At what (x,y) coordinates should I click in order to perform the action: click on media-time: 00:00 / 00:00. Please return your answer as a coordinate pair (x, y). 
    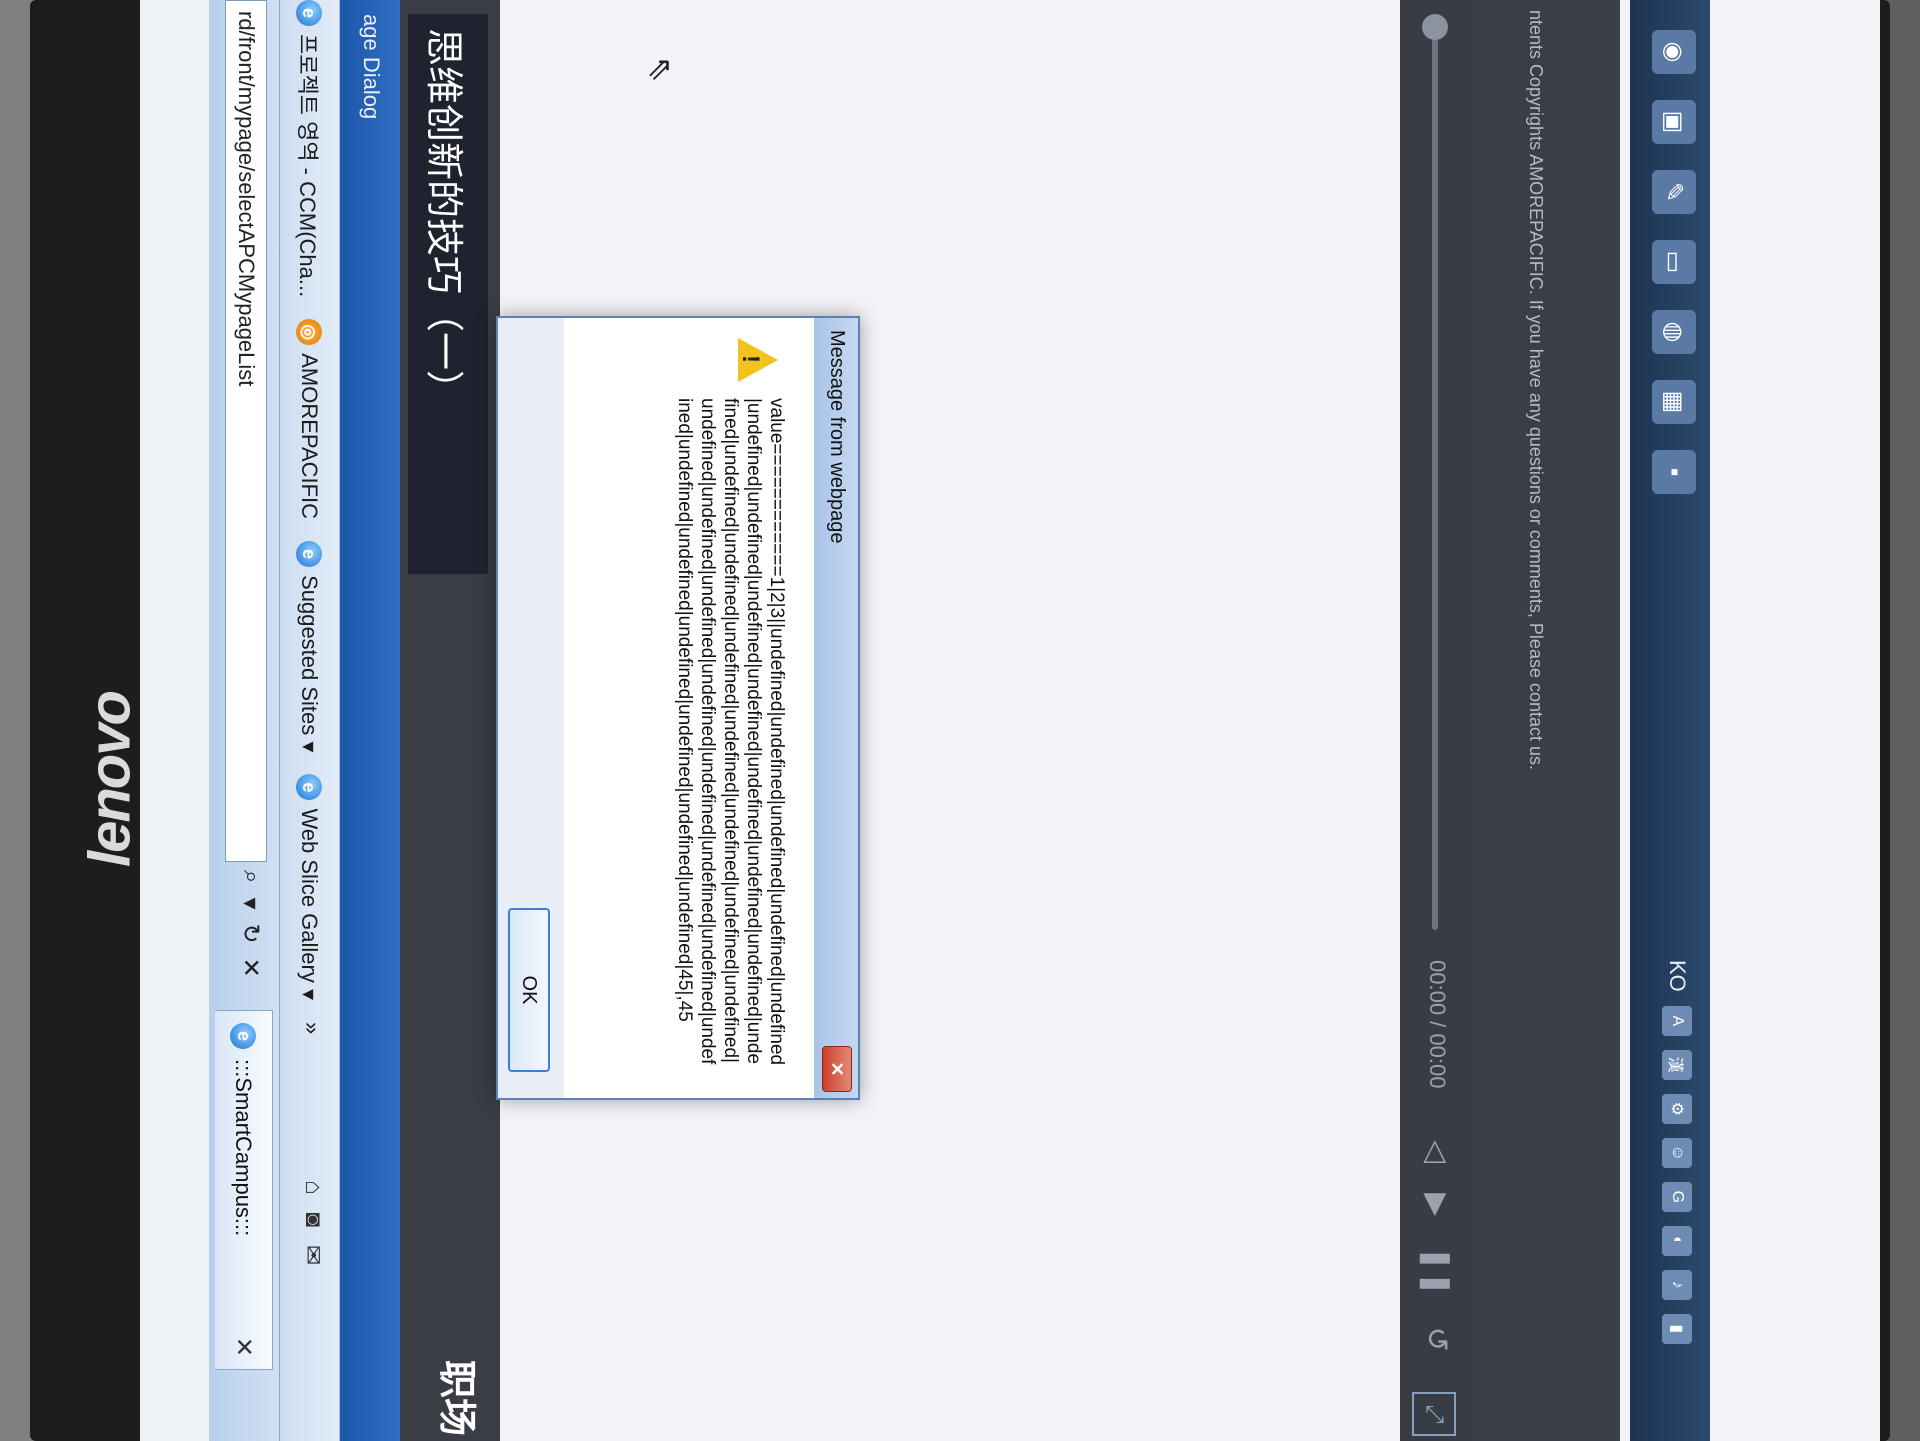
    Looking at the image, I should click on (1437, 1024).